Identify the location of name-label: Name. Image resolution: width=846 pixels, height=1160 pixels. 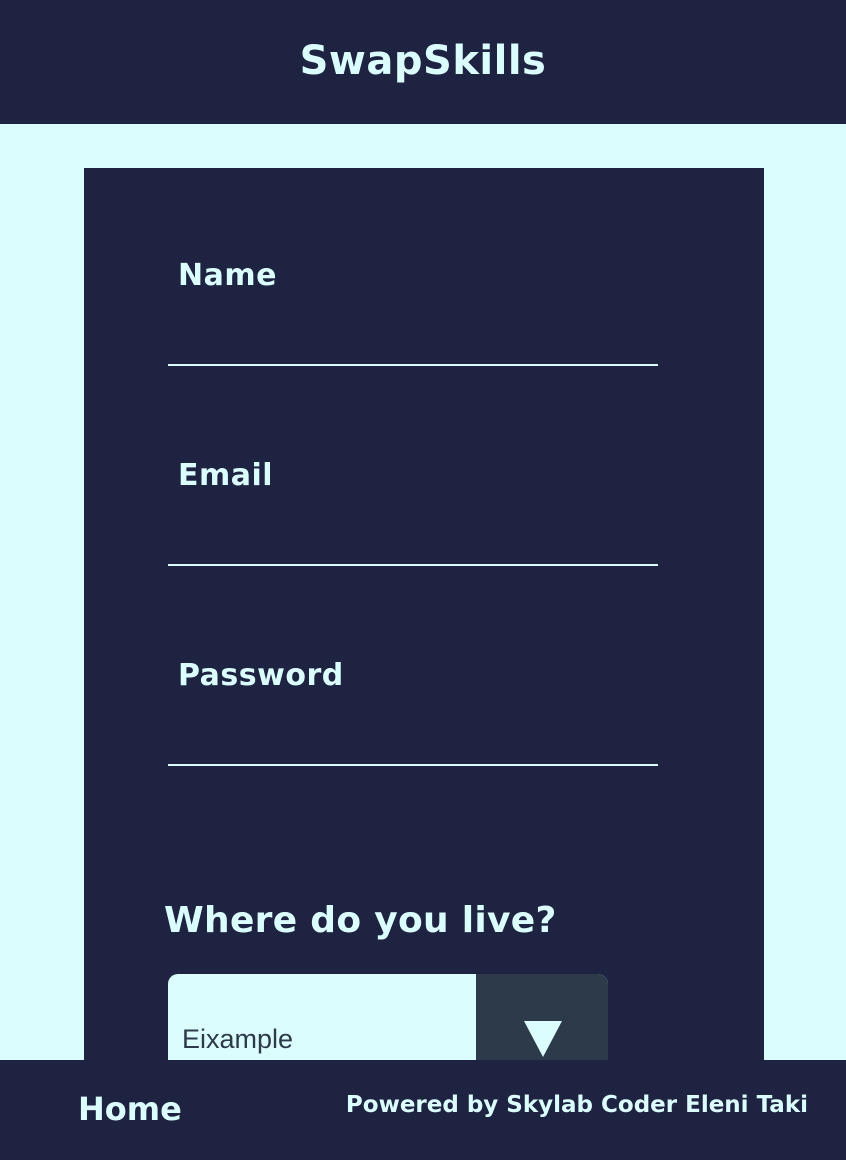
(227, 275).